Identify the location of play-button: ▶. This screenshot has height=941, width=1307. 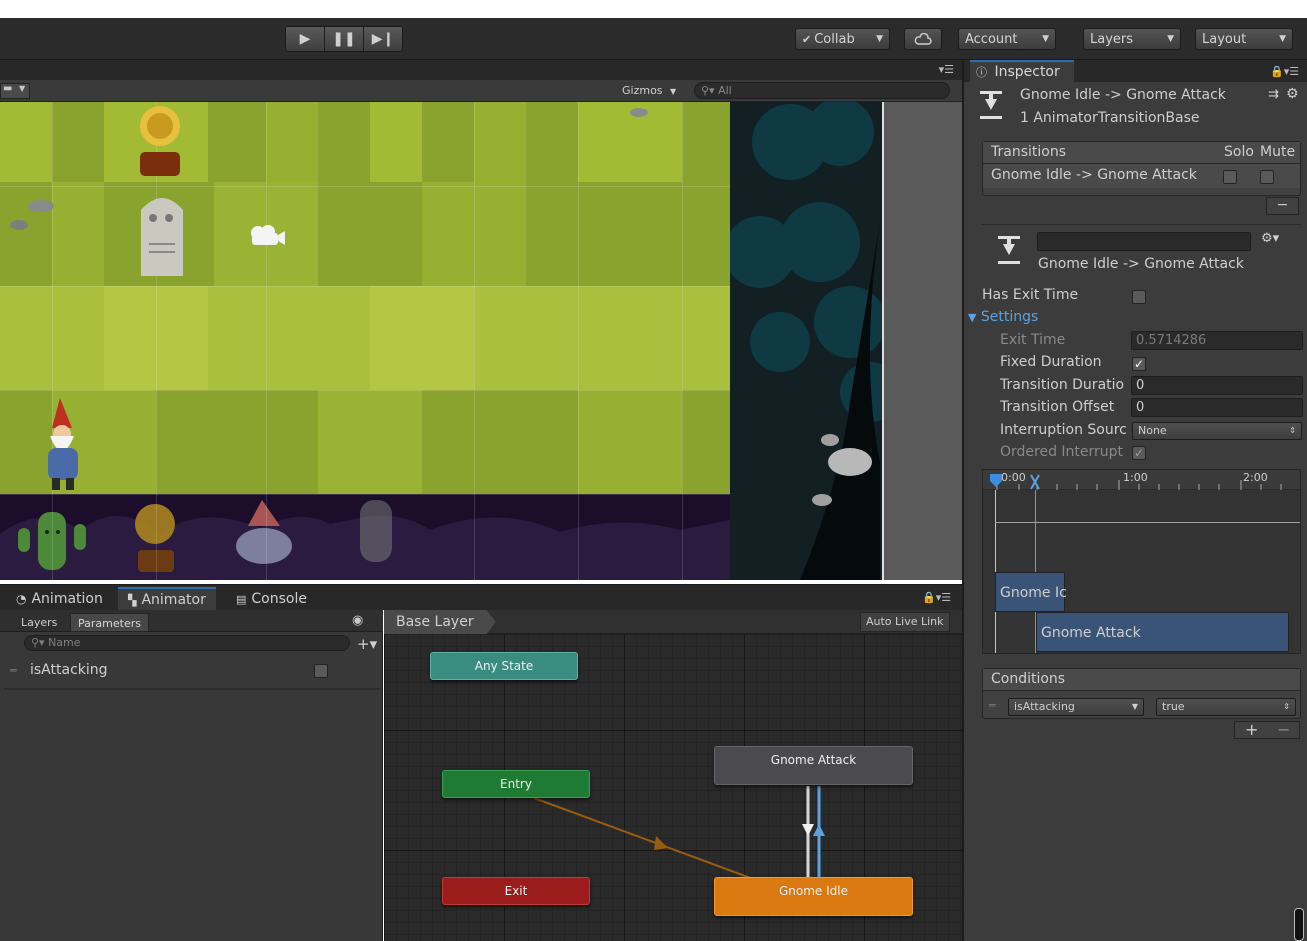
(305, 39).